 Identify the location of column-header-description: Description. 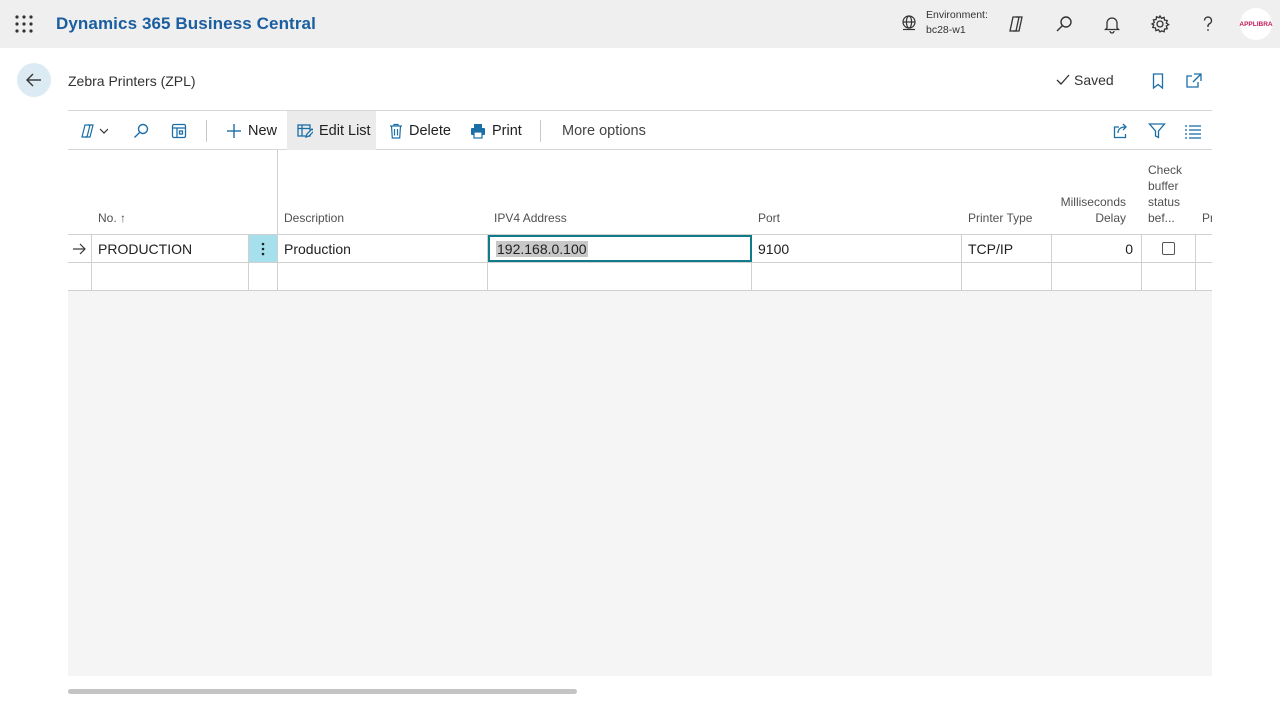
(314, 218).